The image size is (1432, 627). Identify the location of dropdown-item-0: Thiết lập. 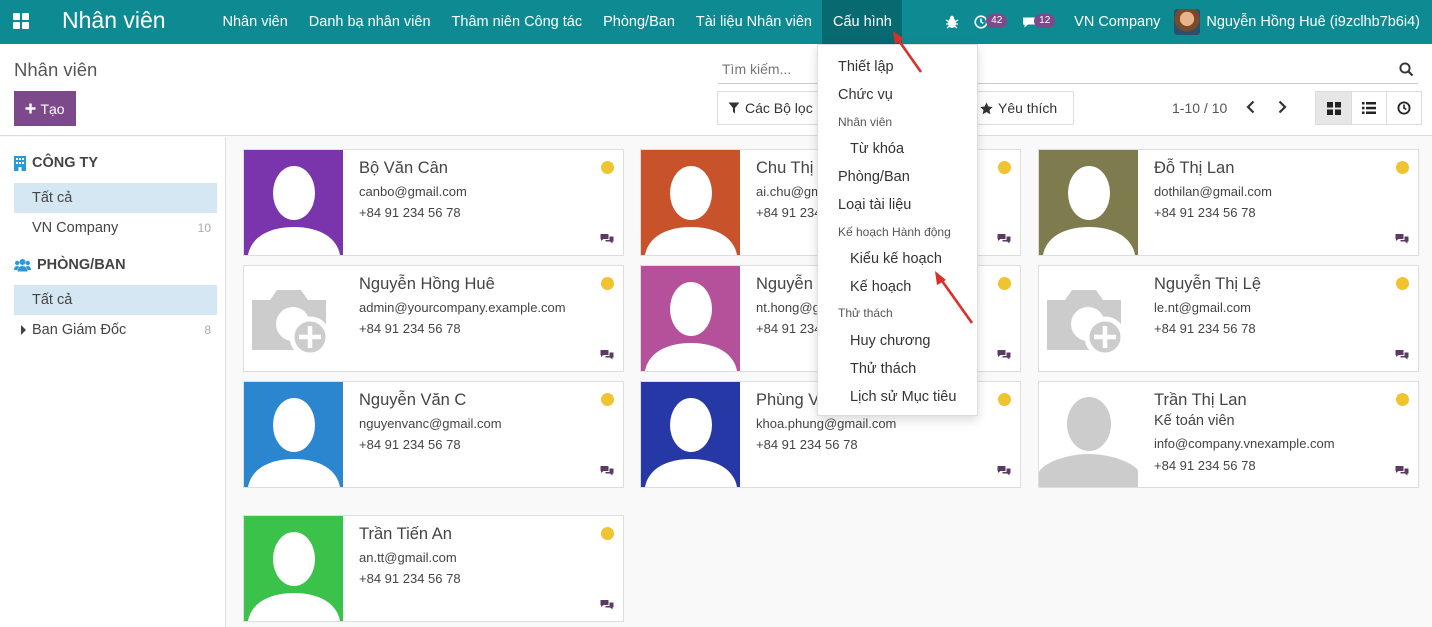
(866, 67).